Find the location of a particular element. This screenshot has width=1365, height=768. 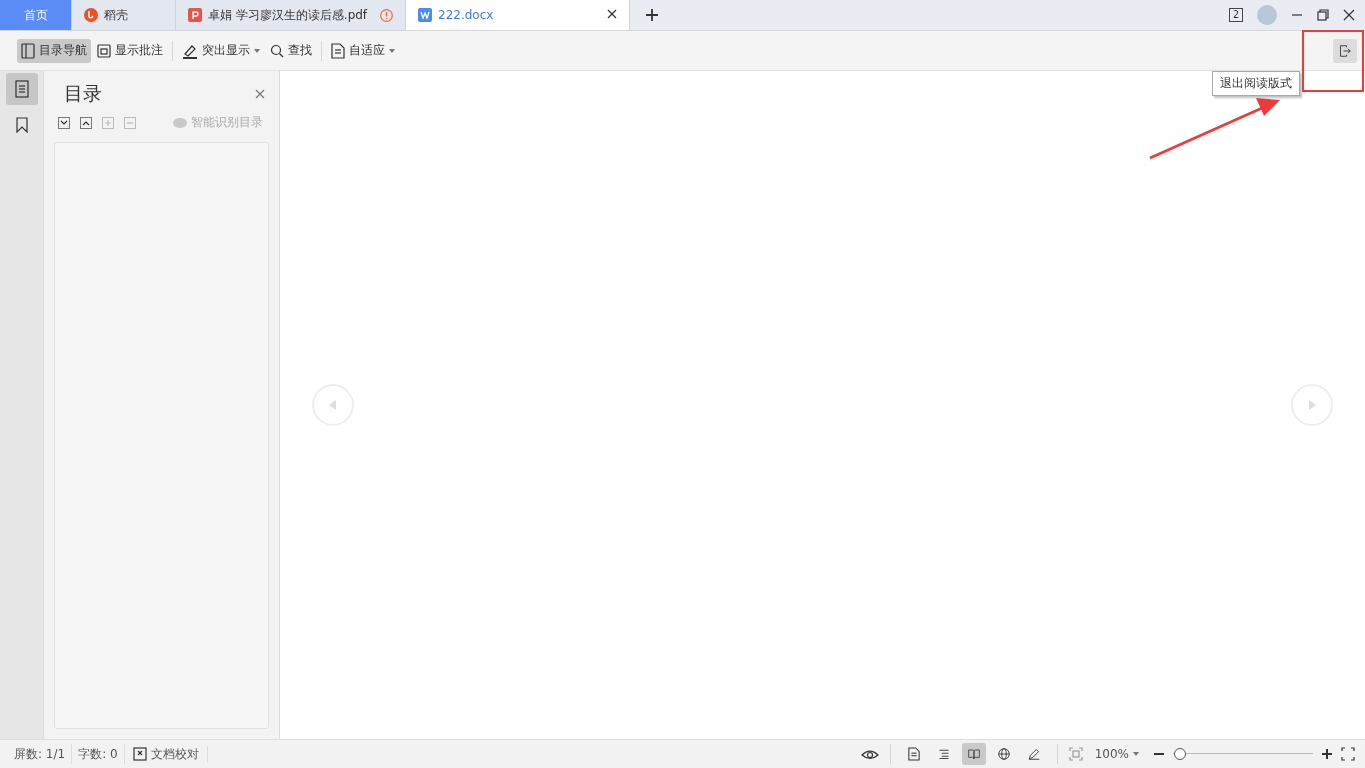

panel-title: 目录 is located at coordinates (83, 93).